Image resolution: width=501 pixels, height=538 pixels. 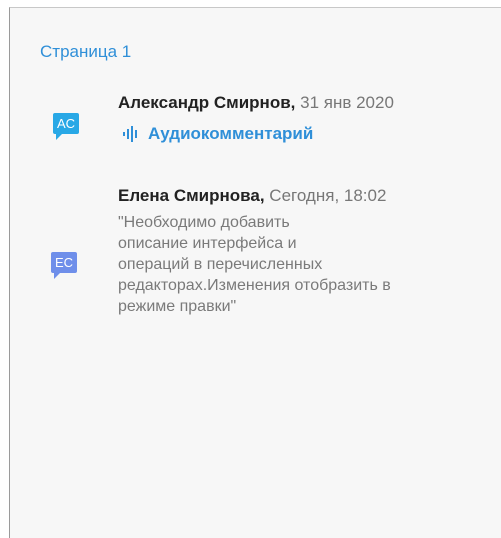 I want to click on audio-wave-icon, so click(x=131, y=134).